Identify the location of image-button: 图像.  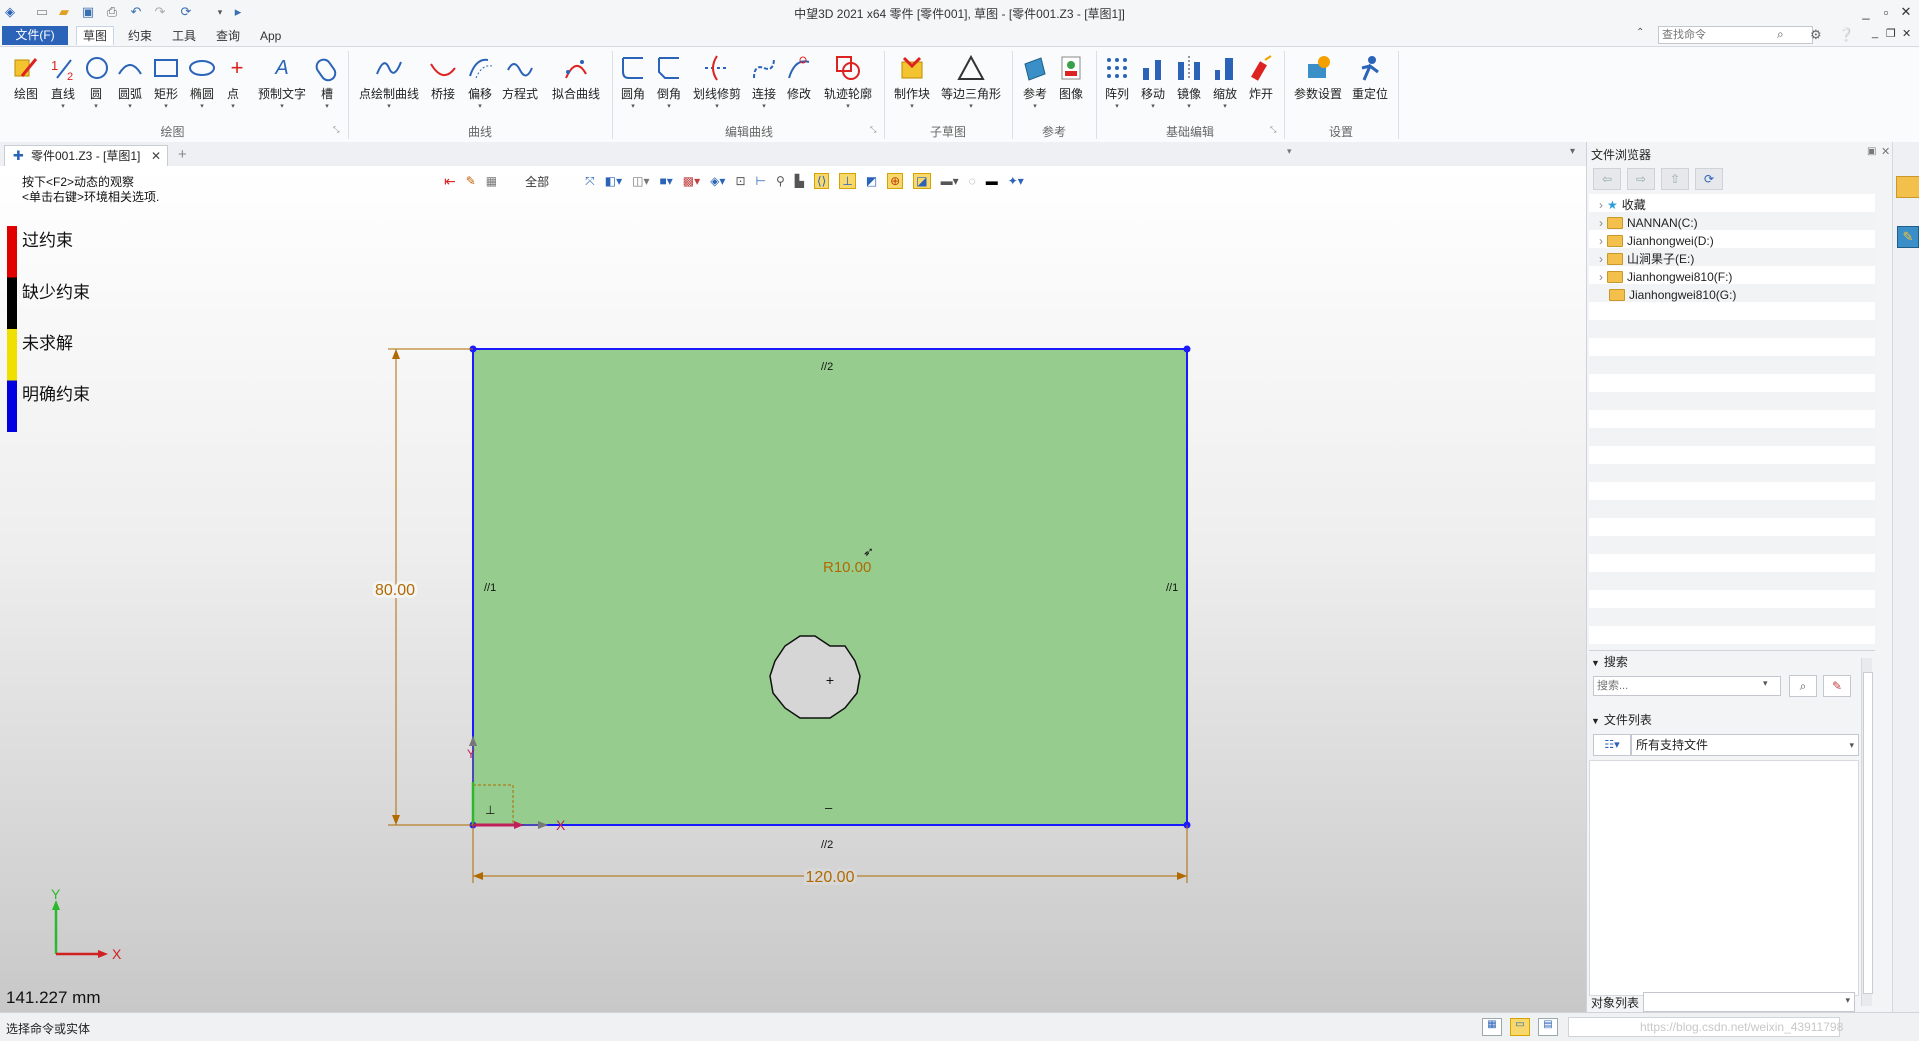
(1071, 77).